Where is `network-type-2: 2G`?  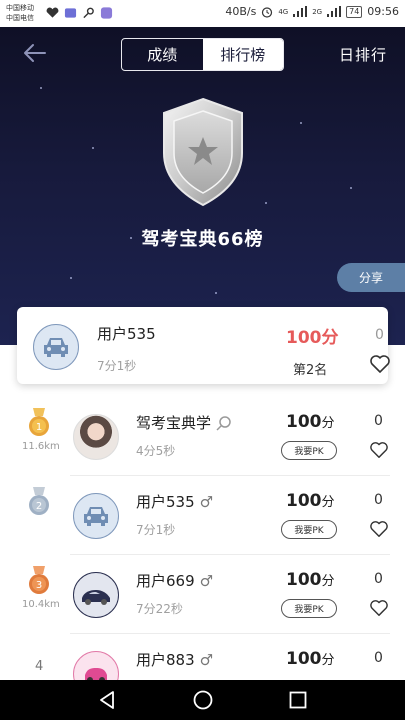
network-type-2: 2G is located at coordinates (317, 11).